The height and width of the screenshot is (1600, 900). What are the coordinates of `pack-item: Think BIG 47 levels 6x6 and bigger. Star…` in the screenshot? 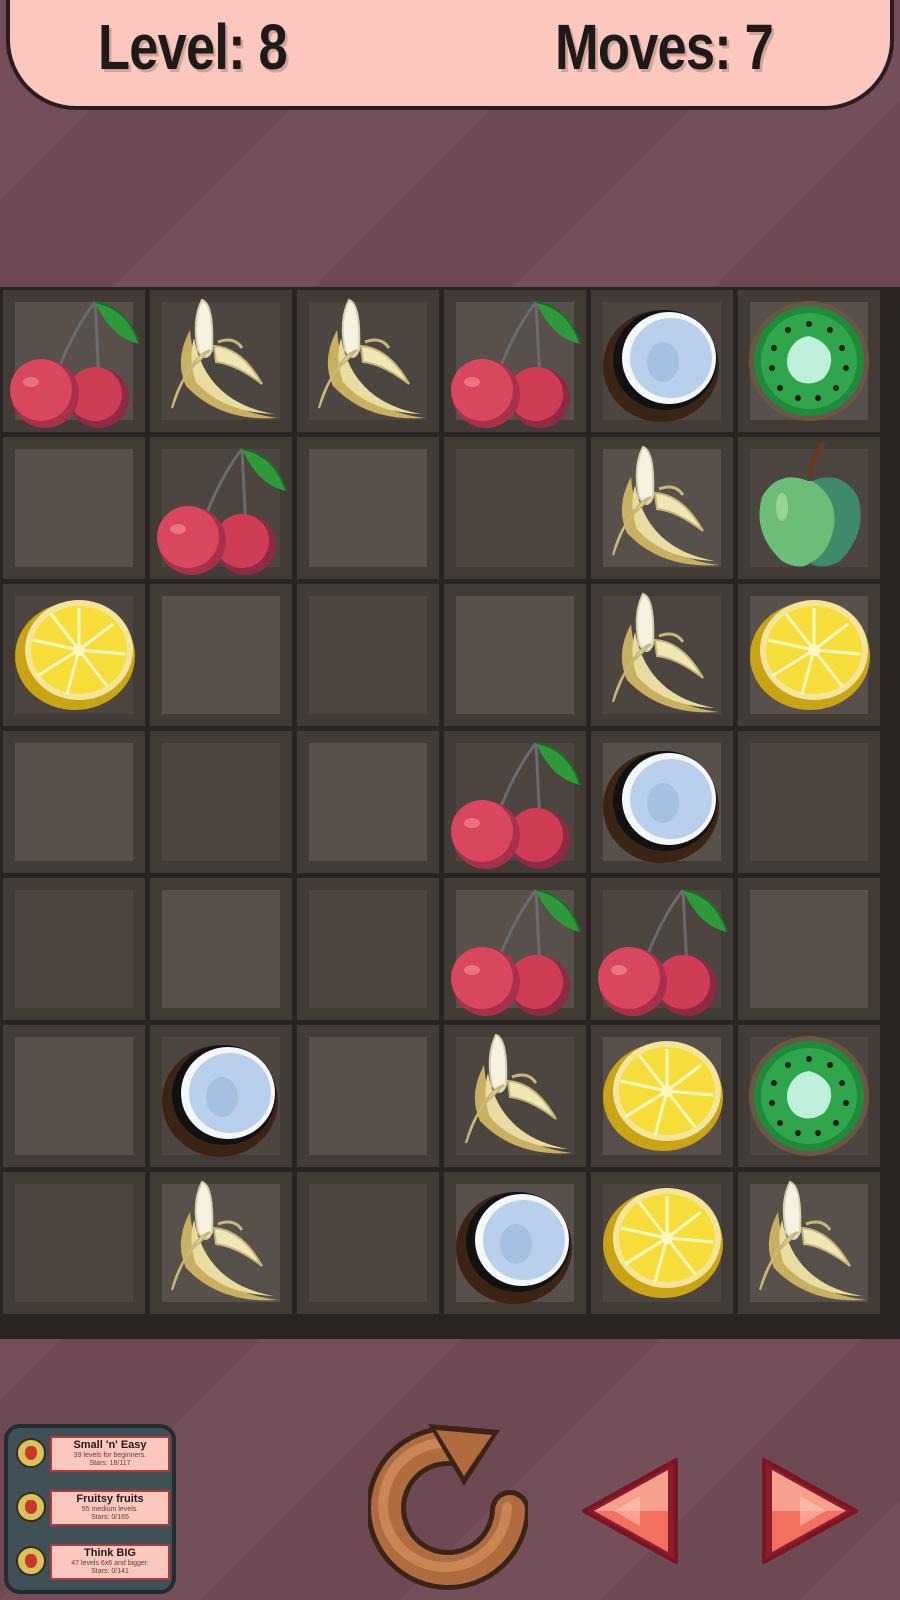 It's located at (93, 1562).